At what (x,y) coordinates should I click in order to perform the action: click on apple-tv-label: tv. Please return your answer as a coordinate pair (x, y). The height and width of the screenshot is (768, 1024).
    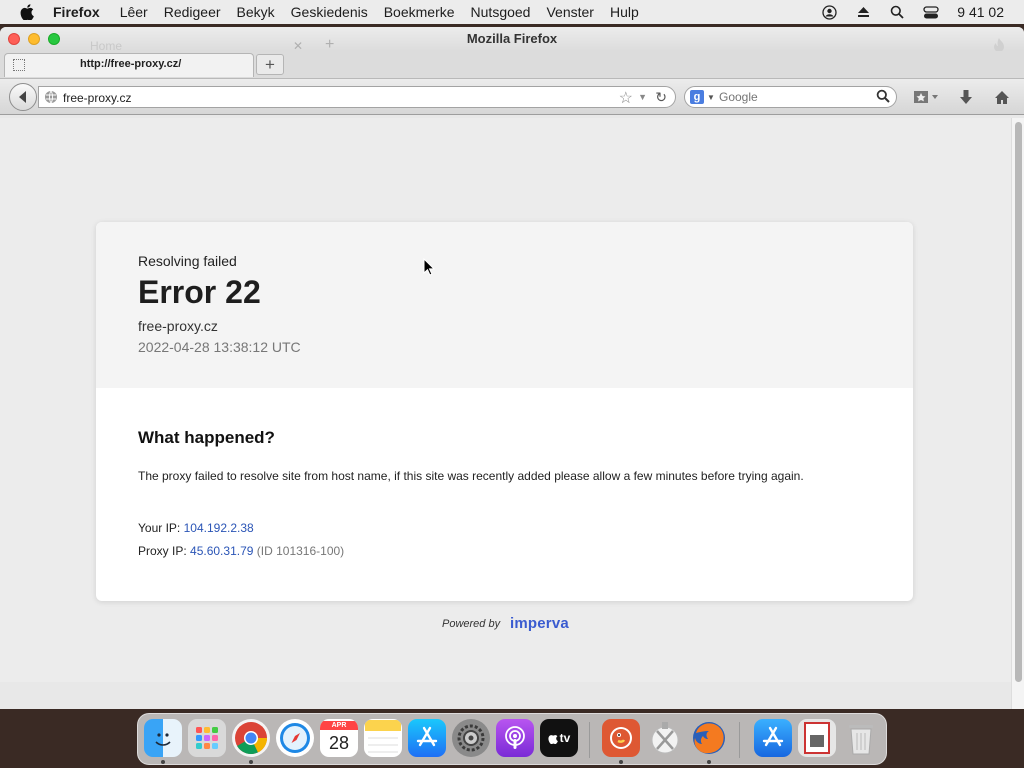
    Looking at the image, I should click on (565, 738).